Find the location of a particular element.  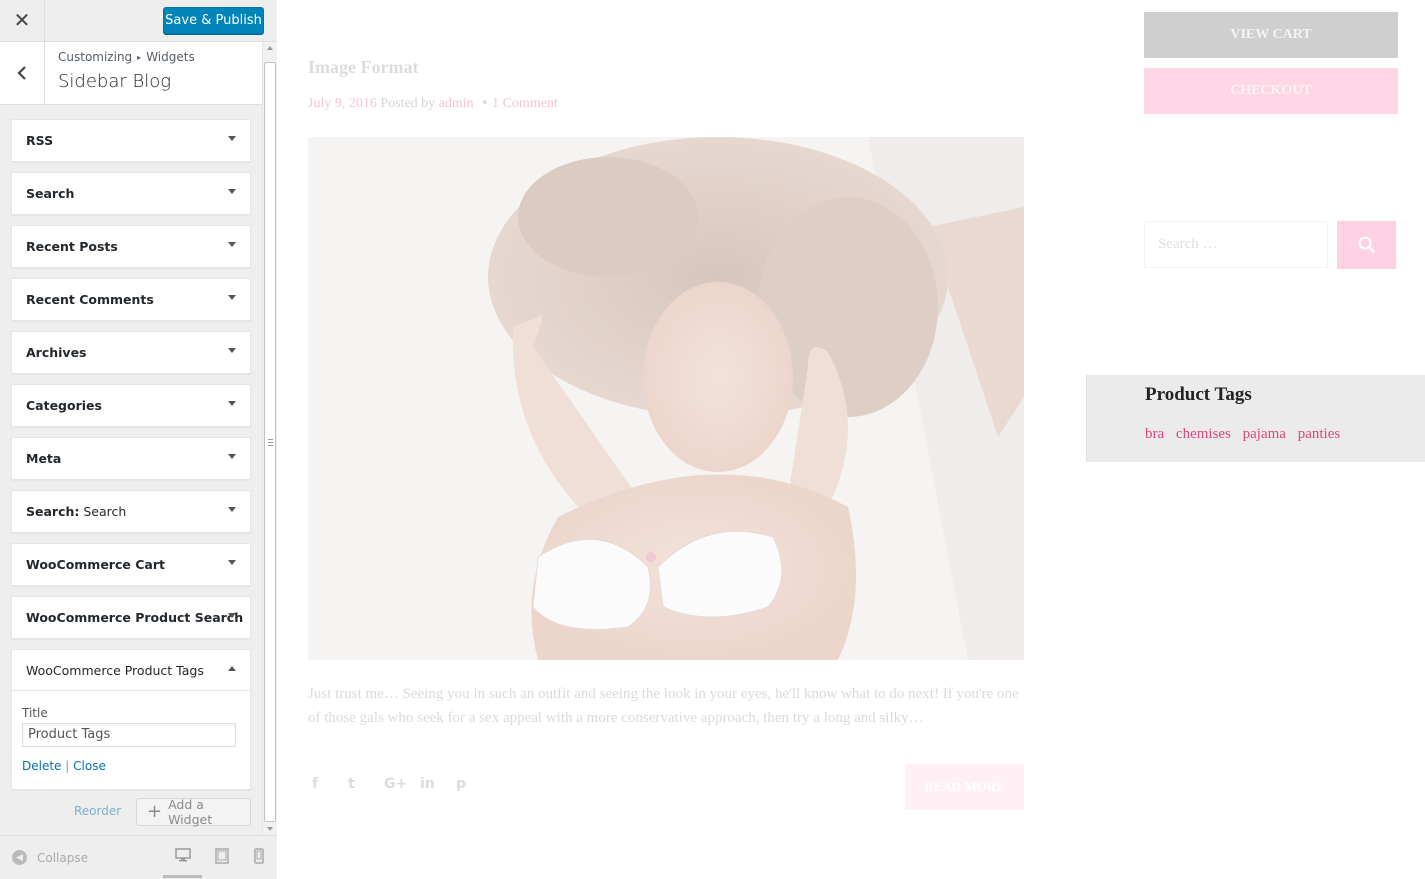

breadcrumb: Customizing ▸ Widgets is located at coordinates (126, 57).